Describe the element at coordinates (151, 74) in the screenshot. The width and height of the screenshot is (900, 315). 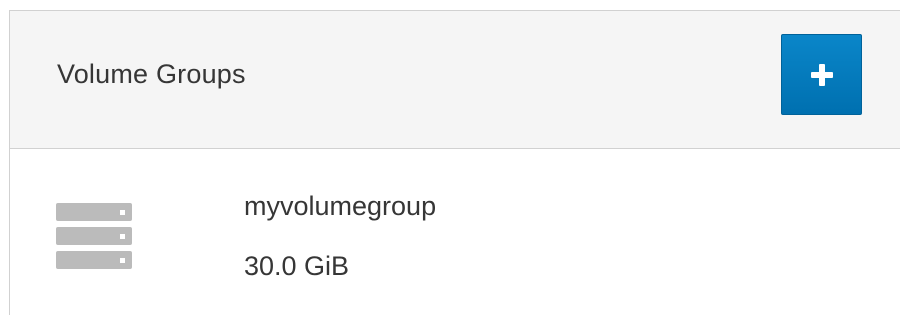
I see `panel-title: Volume Groups` at that location.